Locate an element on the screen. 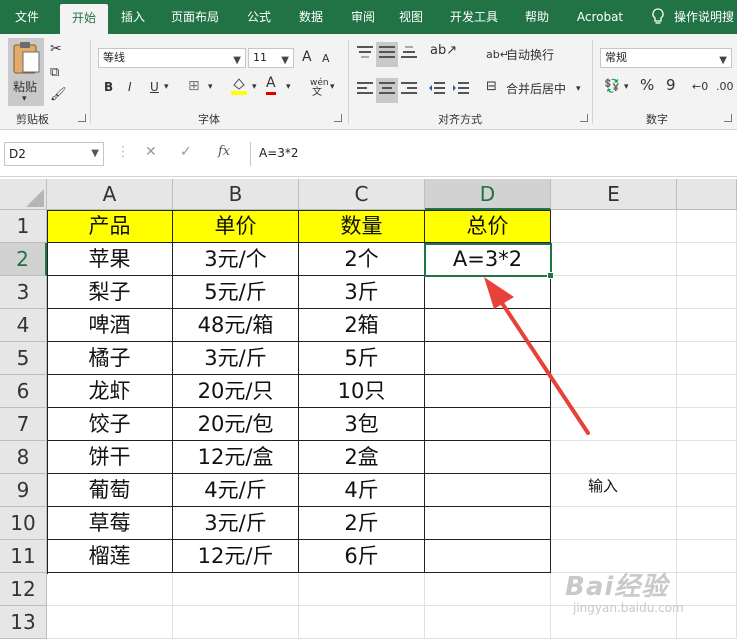  cell-b12 is located at coordinates (236, 589).